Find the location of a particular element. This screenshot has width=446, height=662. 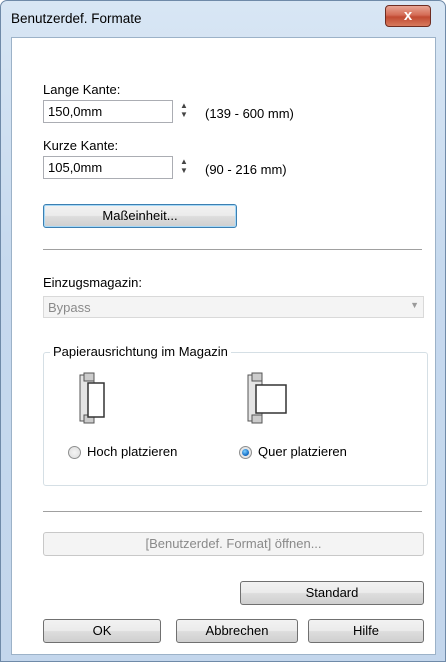

close-icon: x is located at coordinates (408, 15).